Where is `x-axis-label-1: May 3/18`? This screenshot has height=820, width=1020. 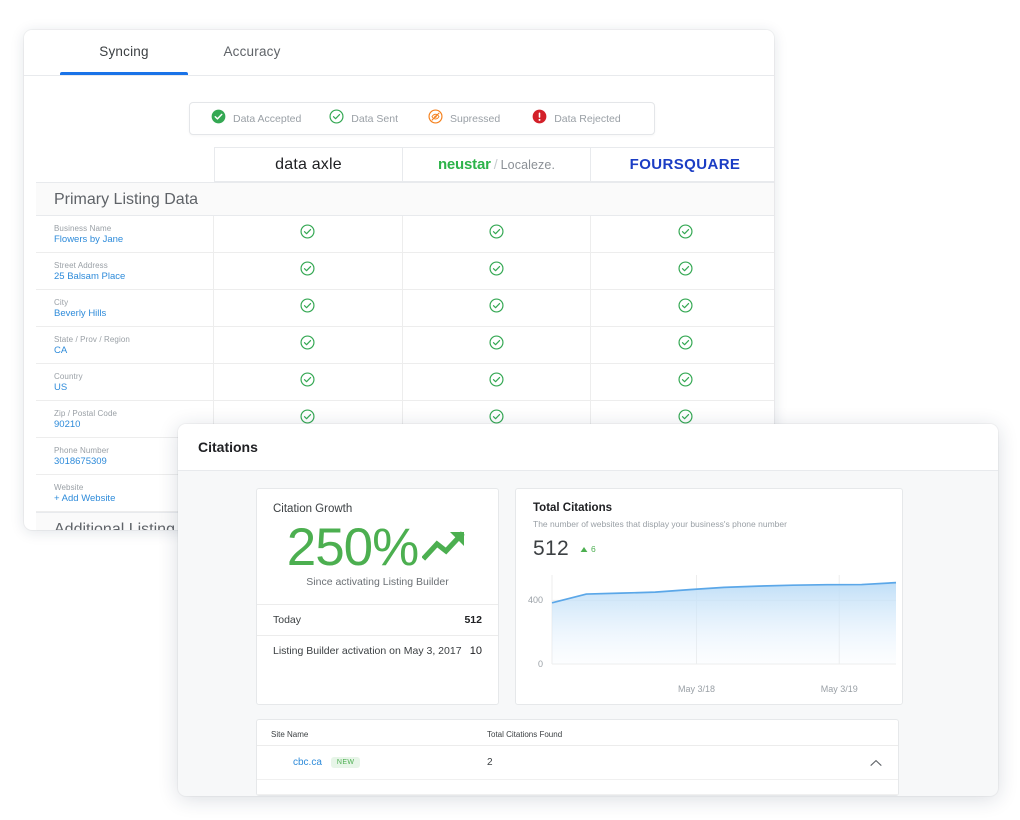
x-axis-label-1: May 3/18 is located at coordinates (696, 689).